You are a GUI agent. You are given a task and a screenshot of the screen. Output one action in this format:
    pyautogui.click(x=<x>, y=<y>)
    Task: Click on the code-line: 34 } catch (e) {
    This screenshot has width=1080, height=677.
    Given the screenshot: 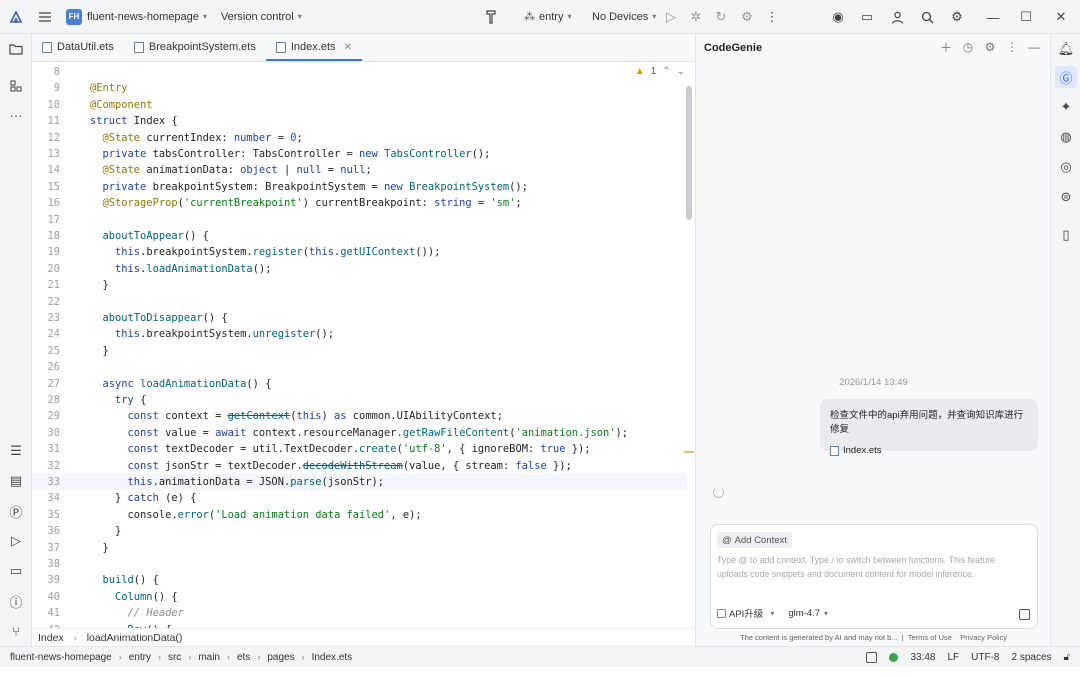 What is the action you would take?
    pyautogui.click(x=359, y=498)
    